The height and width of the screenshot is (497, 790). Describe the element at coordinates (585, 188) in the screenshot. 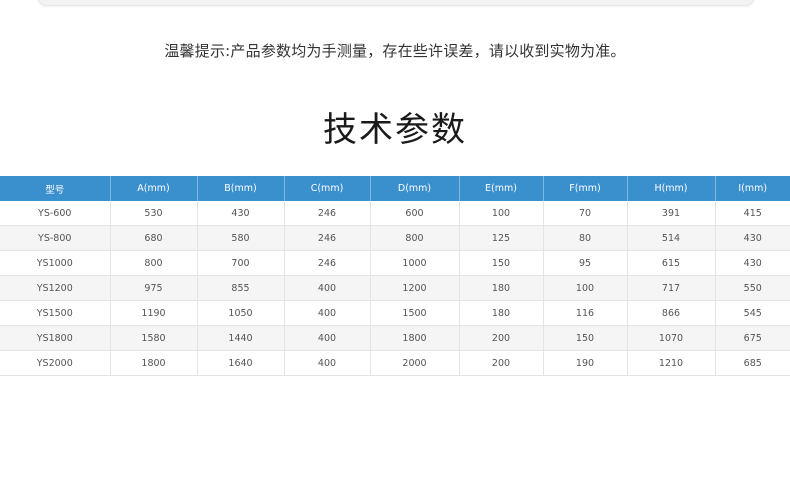

I see `header-f: F(mm)` at that location.